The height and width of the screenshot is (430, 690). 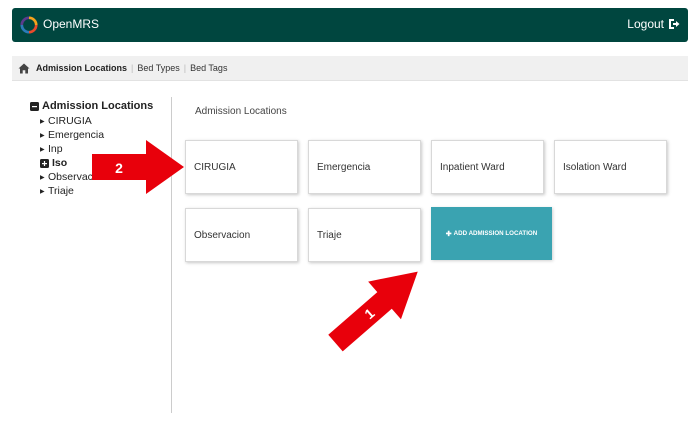 I want to click on tree-item-emergencia: ▶ Emergencia, so click(x=100, y=135).